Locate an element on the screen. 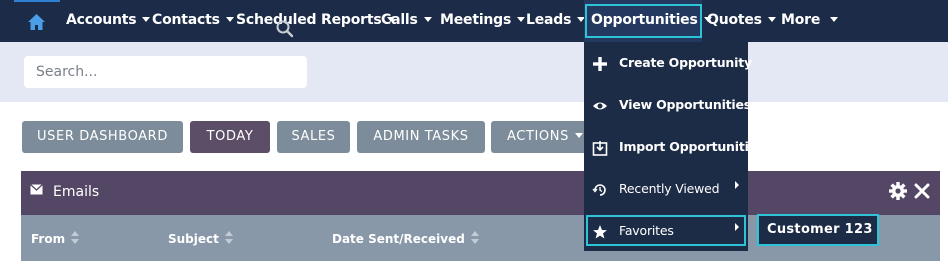  mail-icon is located at coordinates (36, 189).